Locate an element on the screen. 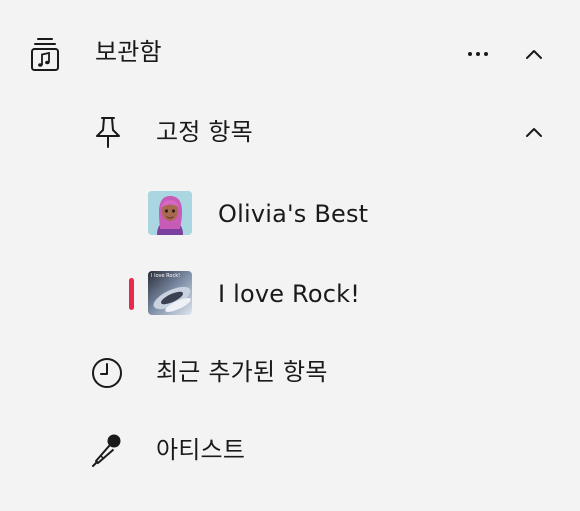 This screenshot has height=511, width=580. pinned-header: 고정 항목 is located at coordinates (290, 132).